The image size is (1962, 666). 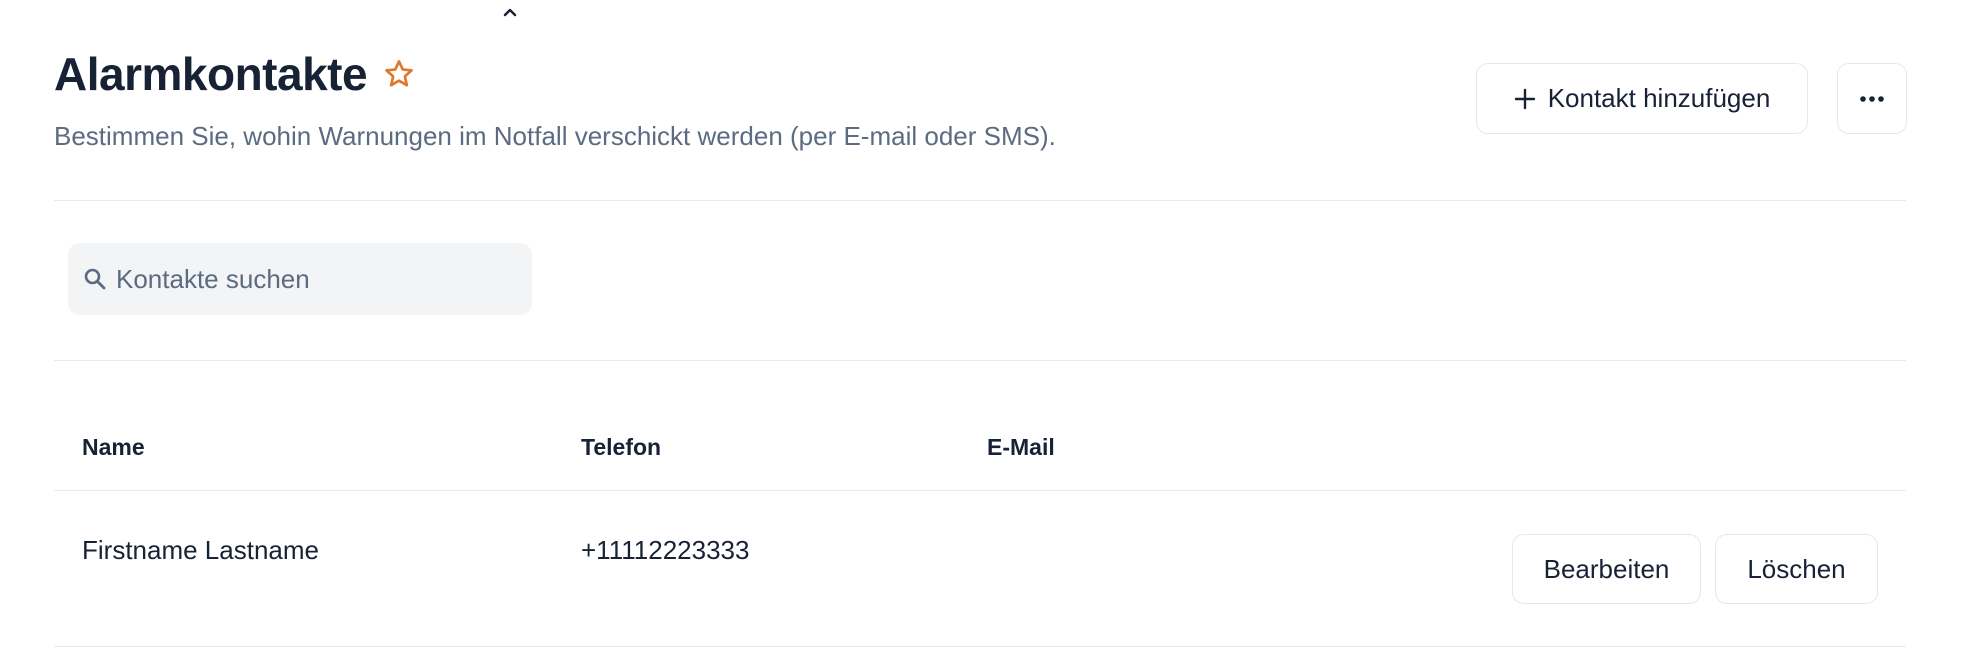 I want to click on title-row: Alarmkontakte, so click(x=234, y=74).